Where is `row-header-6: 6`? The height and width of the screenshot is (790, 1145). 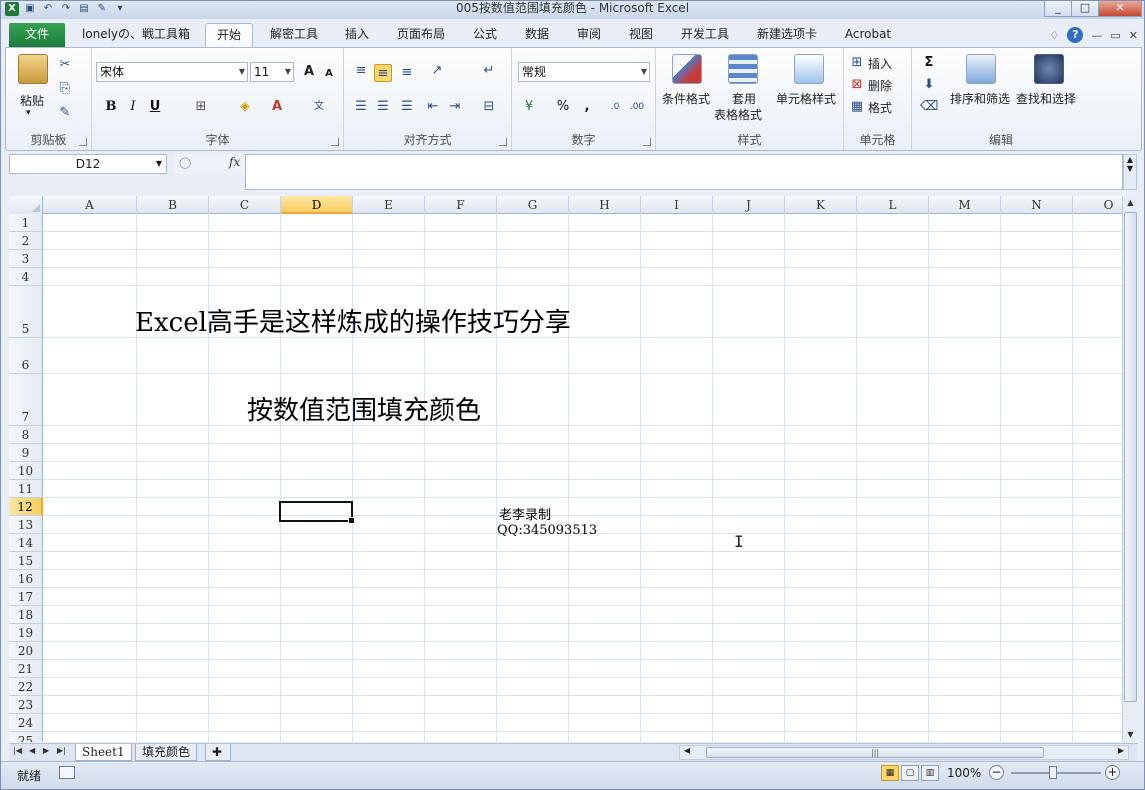
row-header-6: 6 is located at coordinates (26, 356).